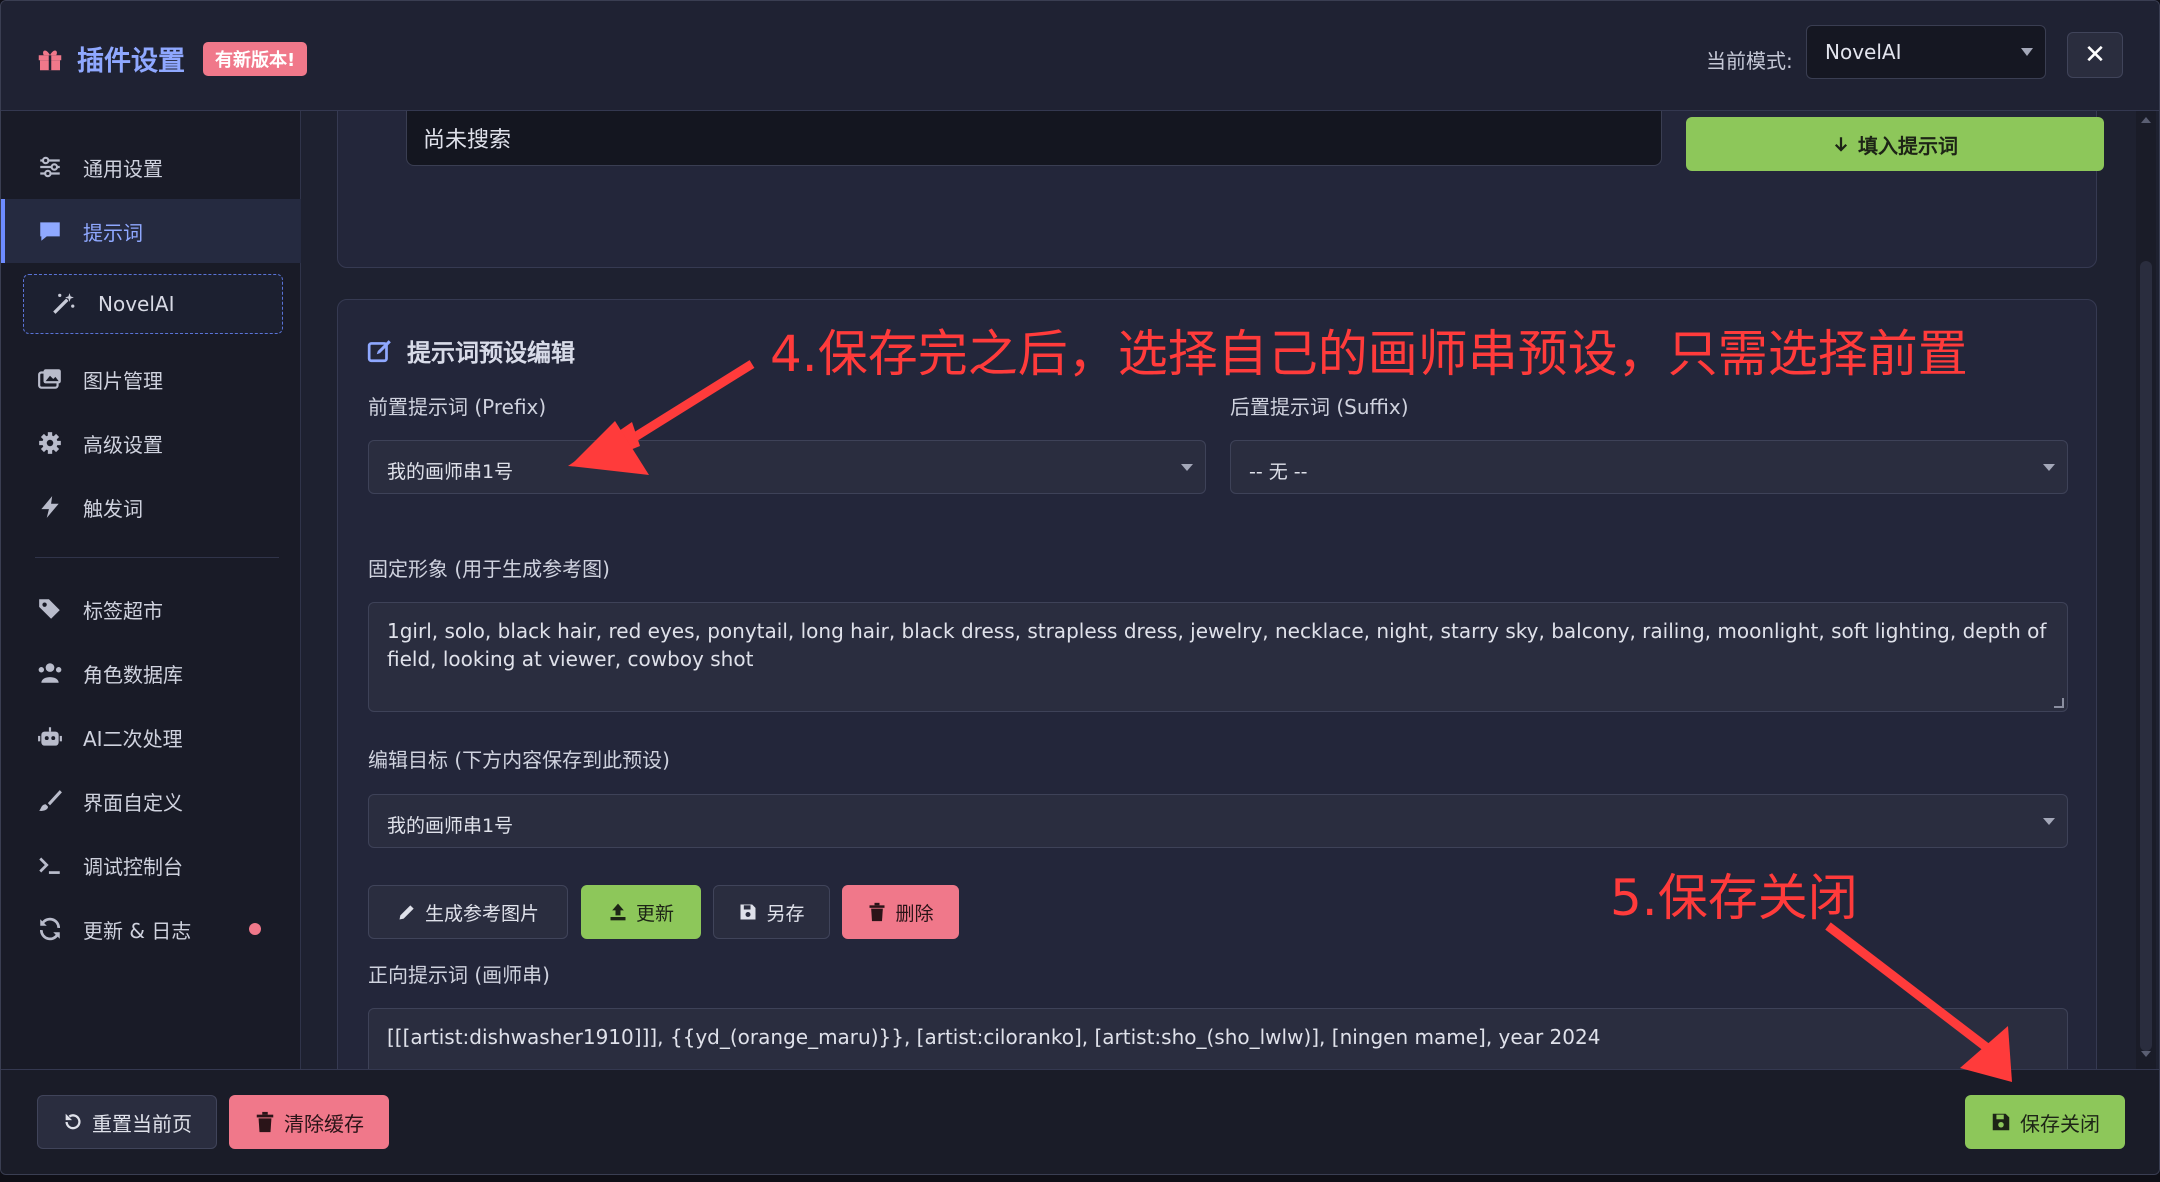 The height and width of the screenshot is (1182, 2160). I want to click on images-icon, so click(49, 379).